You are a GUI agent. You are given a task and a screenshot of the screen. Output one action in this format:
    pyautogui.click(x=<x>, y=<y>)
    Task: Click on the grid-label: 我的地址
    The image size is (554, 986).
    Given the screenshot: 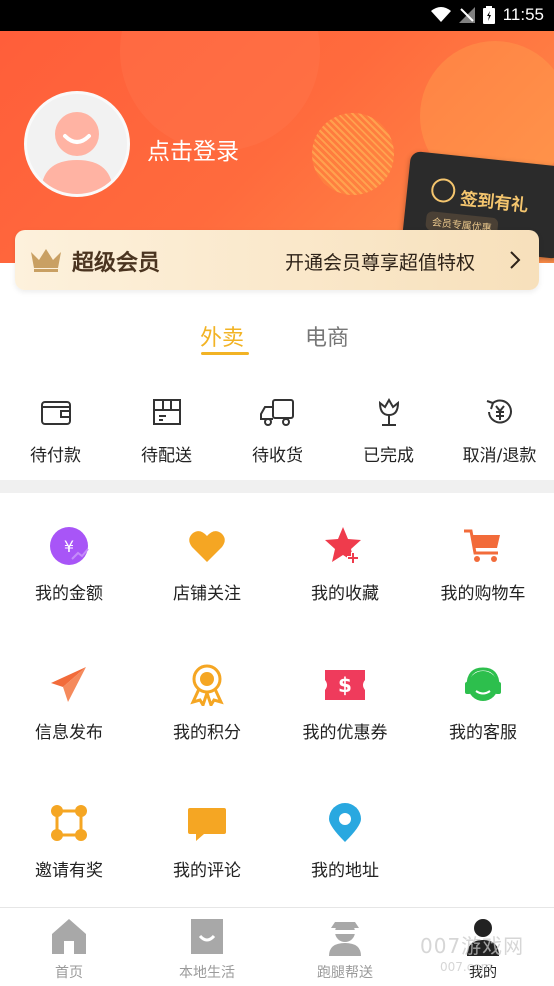 What is the action you would take?
    pyautogui.click(x=345, y=871)
    